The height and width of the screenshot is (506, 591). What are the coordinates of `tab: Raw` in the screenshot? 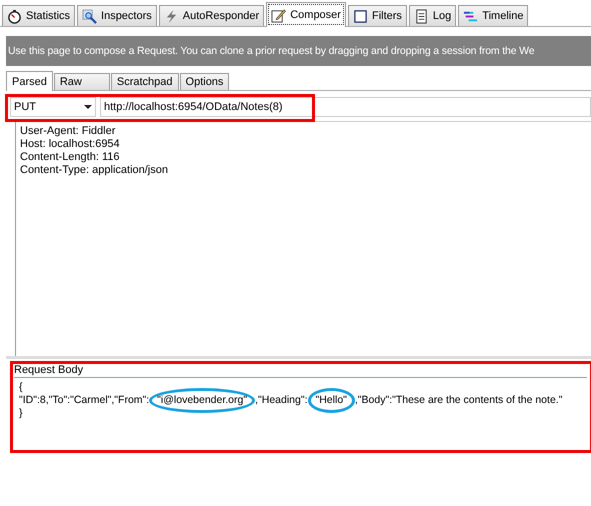 It's located at (82, 81).